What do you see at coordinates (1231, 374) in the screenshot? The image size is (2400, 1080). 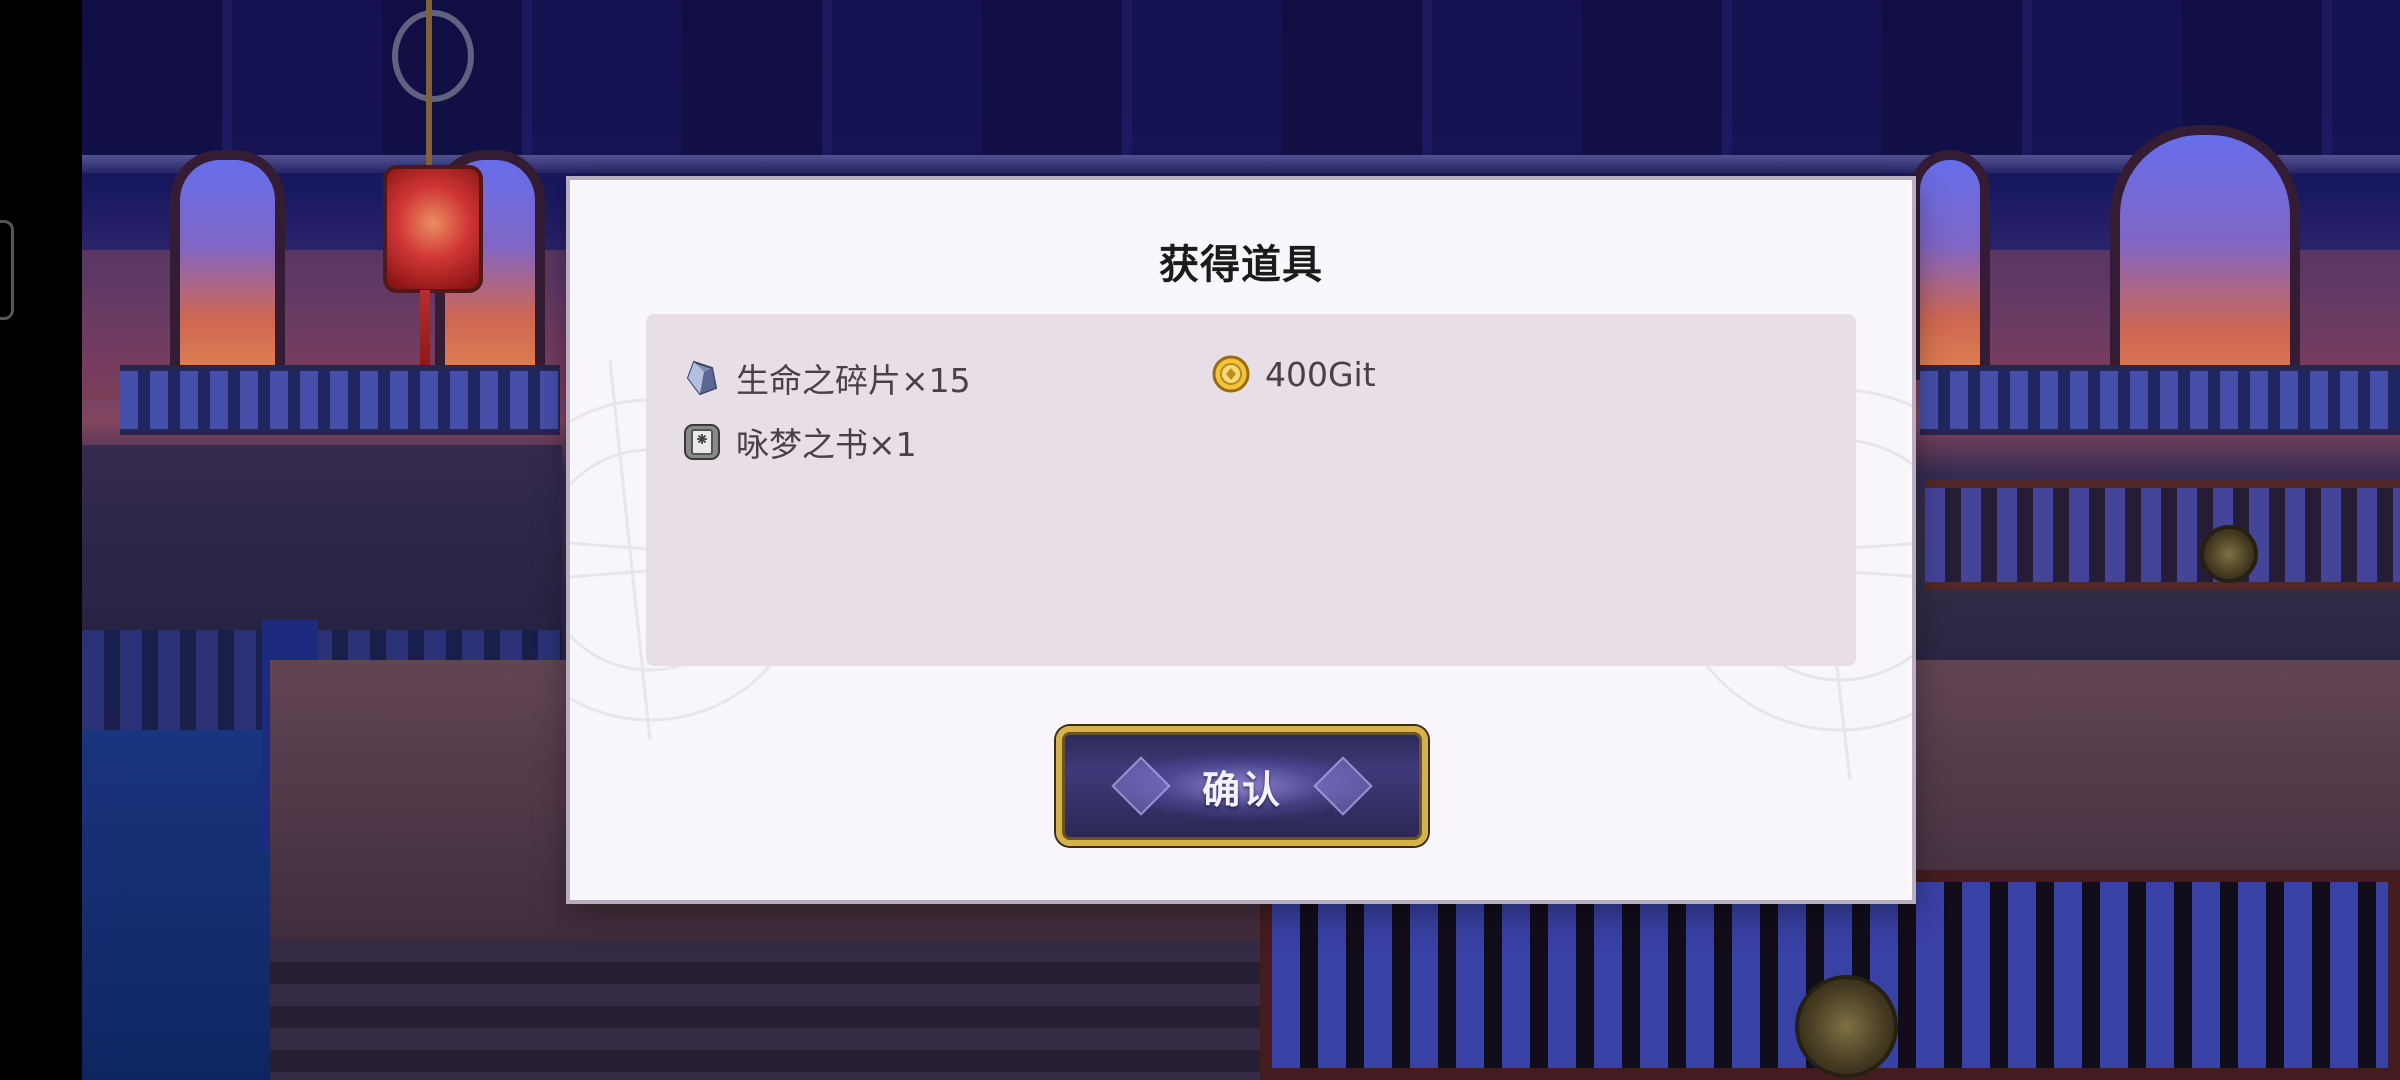 I see `gold-coin-icon` at bounding box center [1231, 374].